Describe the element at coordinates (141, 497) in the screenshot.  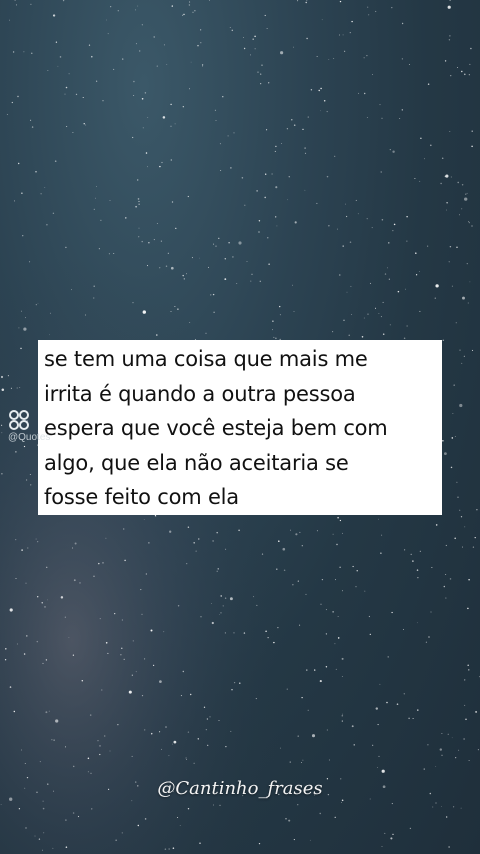
I see `quote-line: fosse feito com ela` at that location.